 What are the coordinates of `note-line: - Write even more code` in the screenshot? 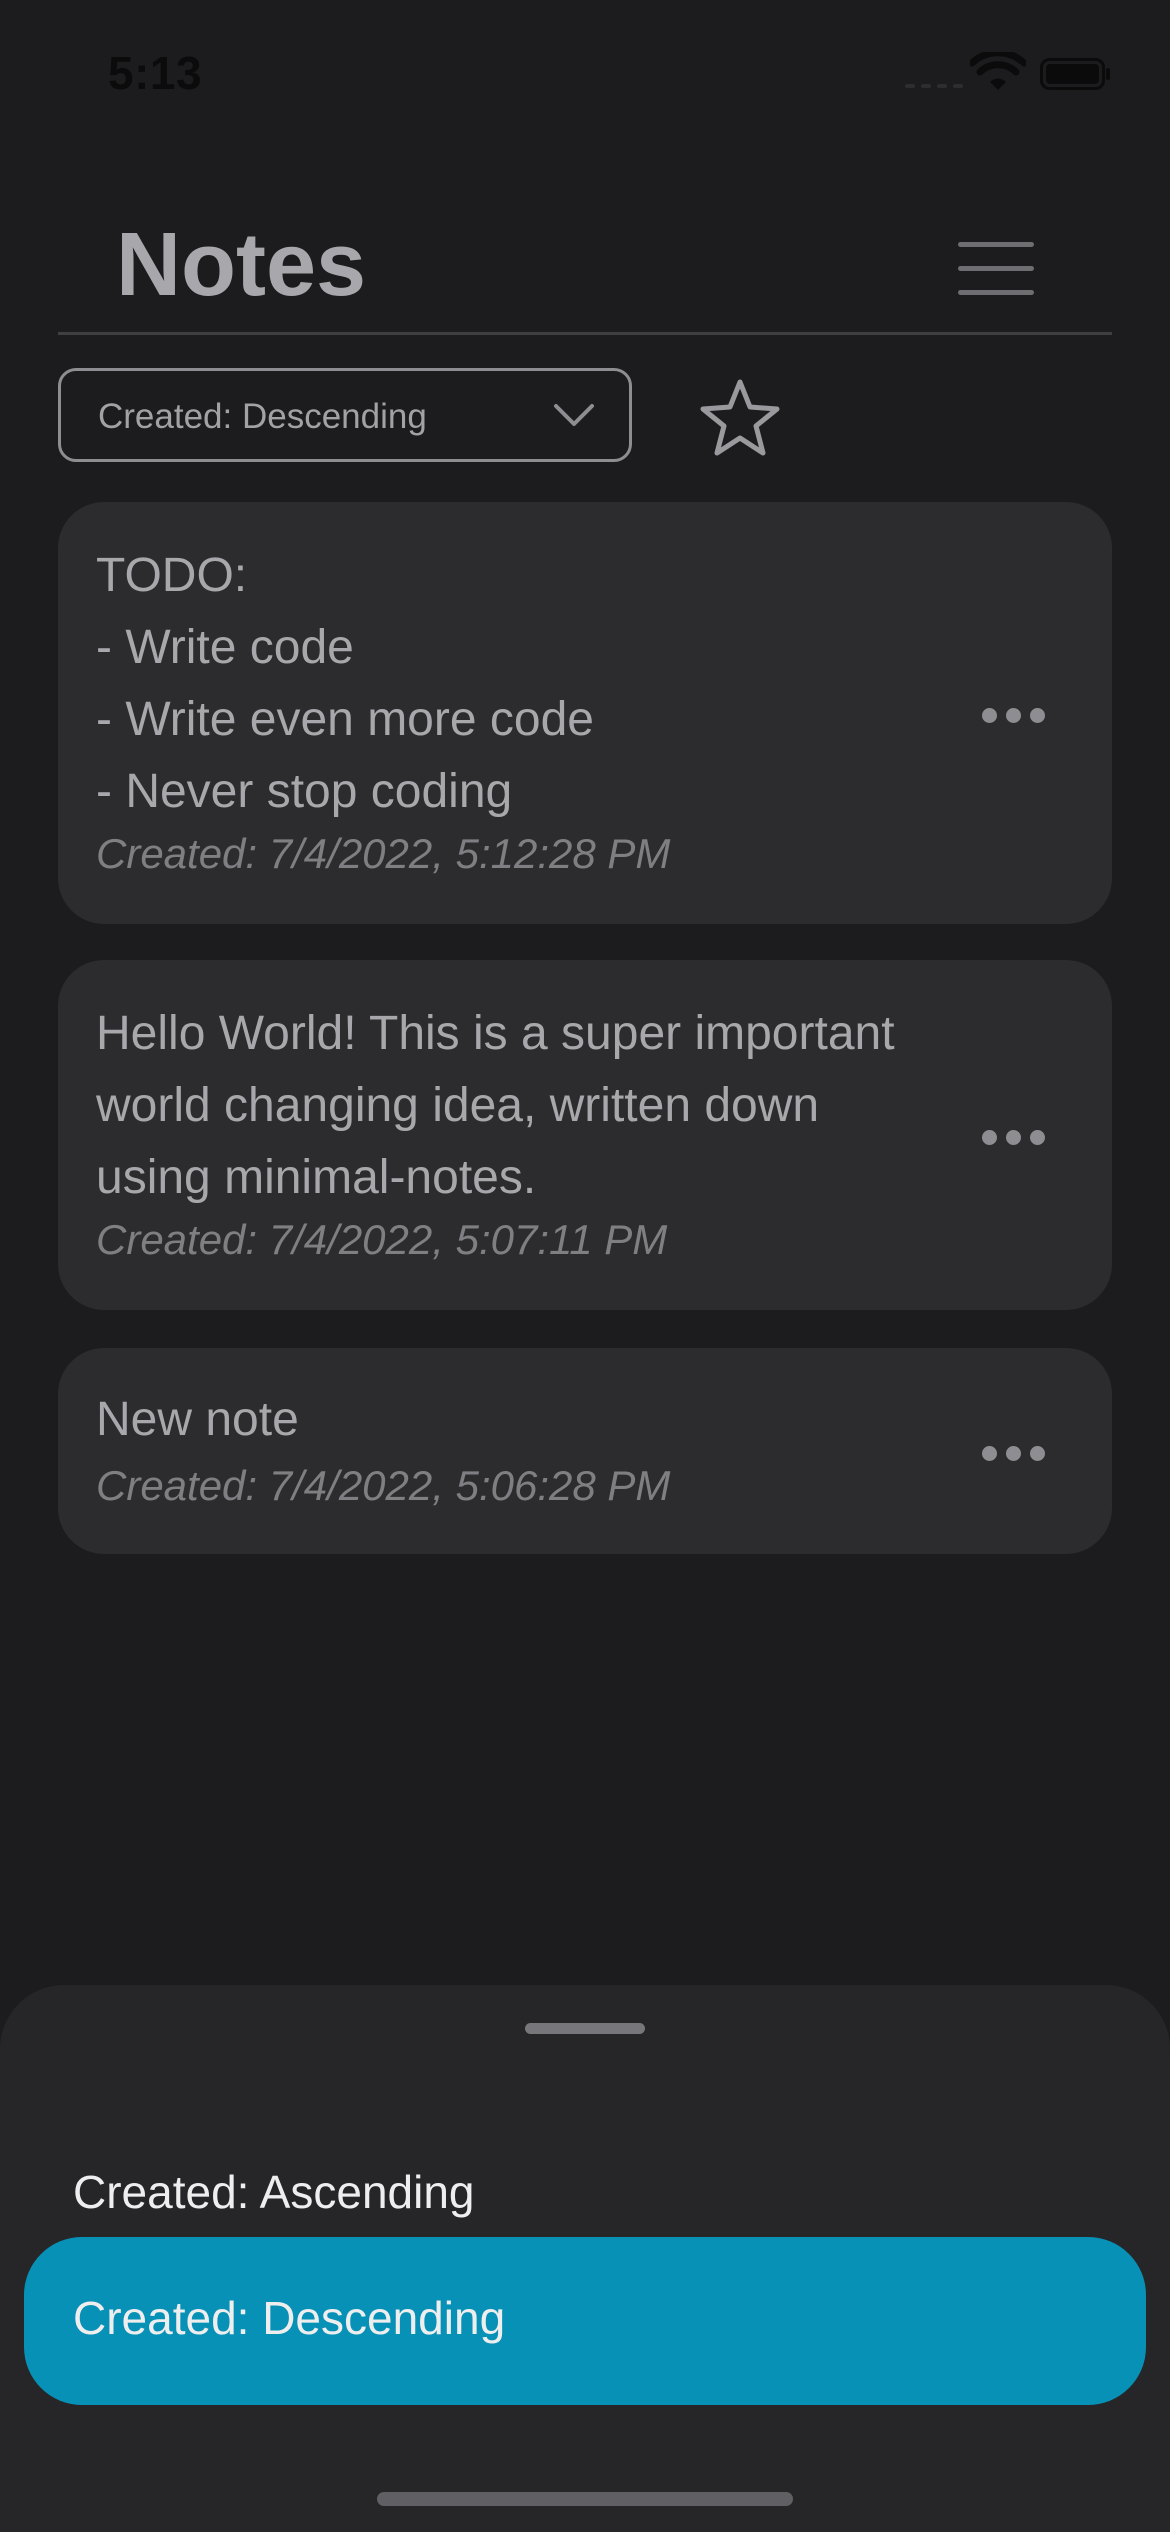 It's located at (345, 719).